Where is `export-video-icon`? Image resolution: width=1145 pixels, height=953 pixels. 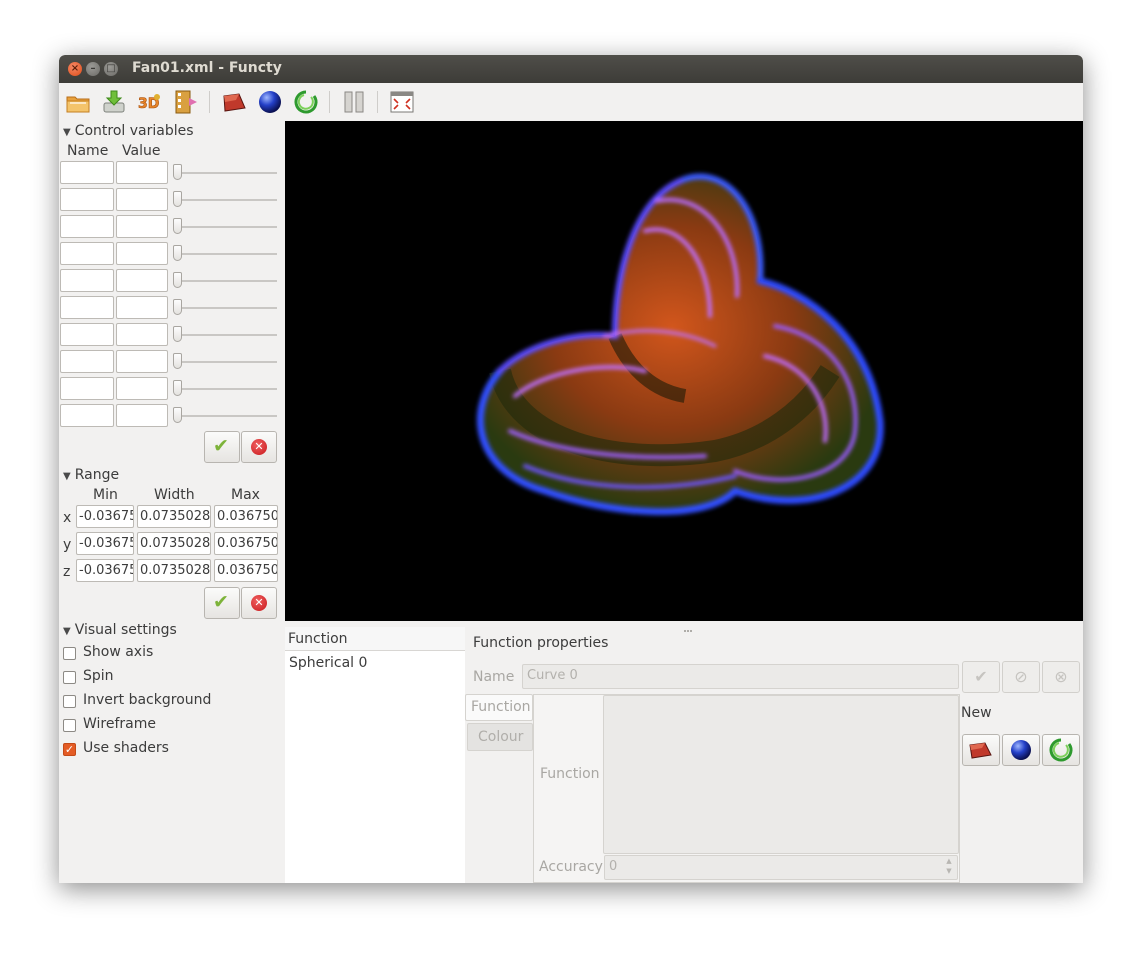
export-video-icon is located at coordinates (186, 102).